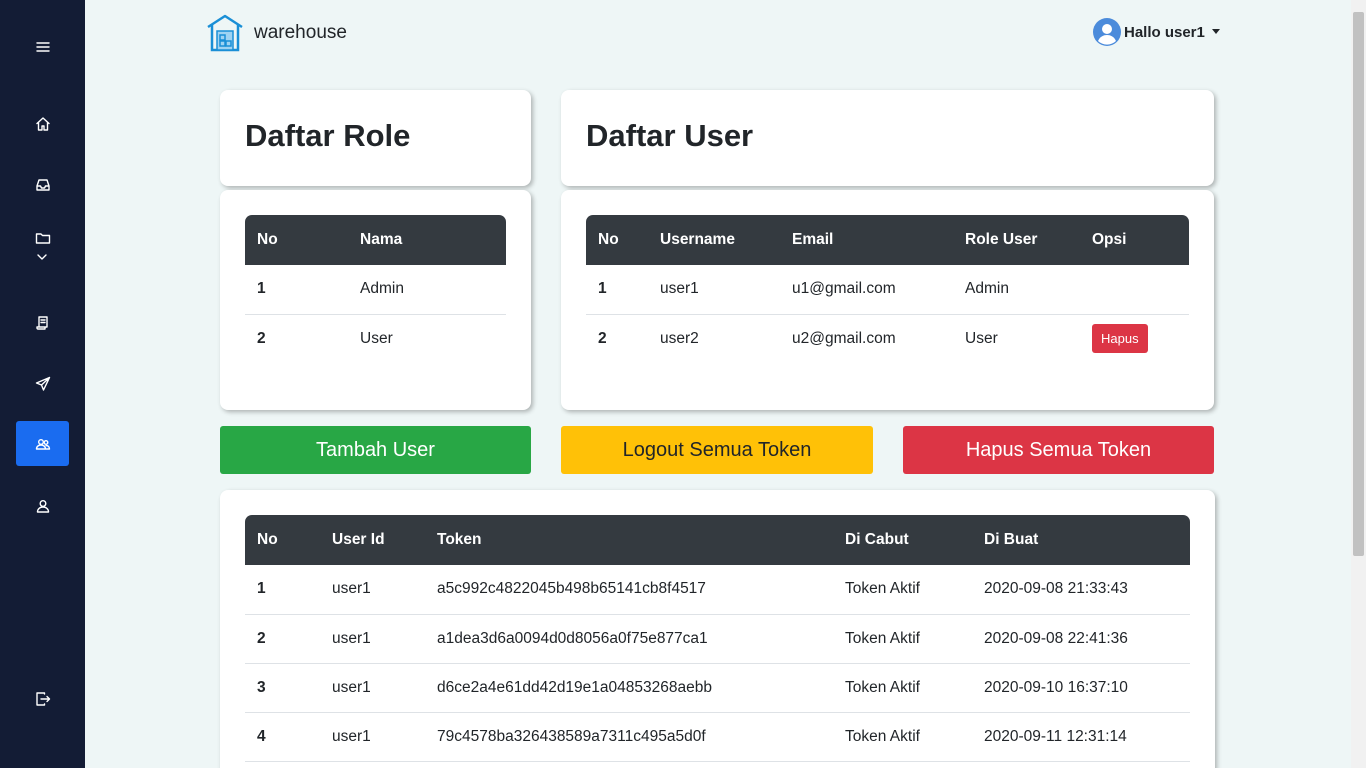 Image resolution: width=1366 pixels, height=768 pixels. What do you see at coordinates (714, 290) in the screenshot?
I see `username-cell: user1` at bounding box center [714, 290].